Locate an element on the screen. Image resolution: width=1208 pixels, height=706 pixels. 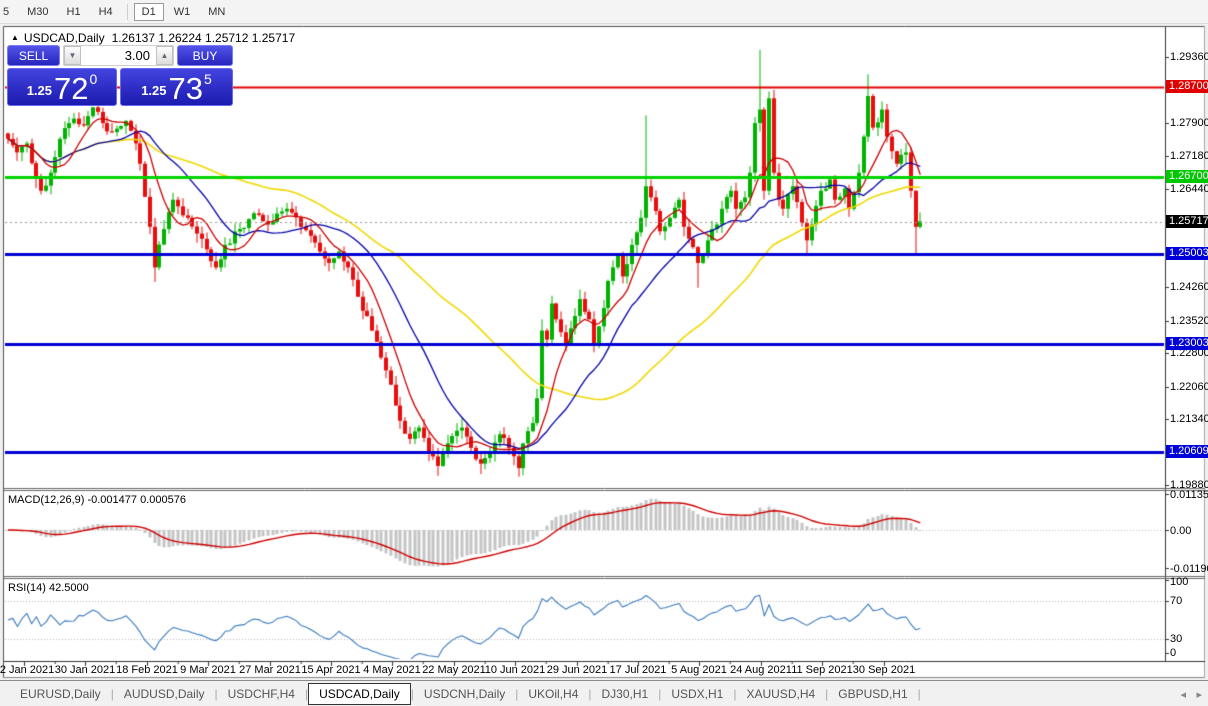
ask-price-panel: 1.25 73 5 is located at coordinates (176, 87).